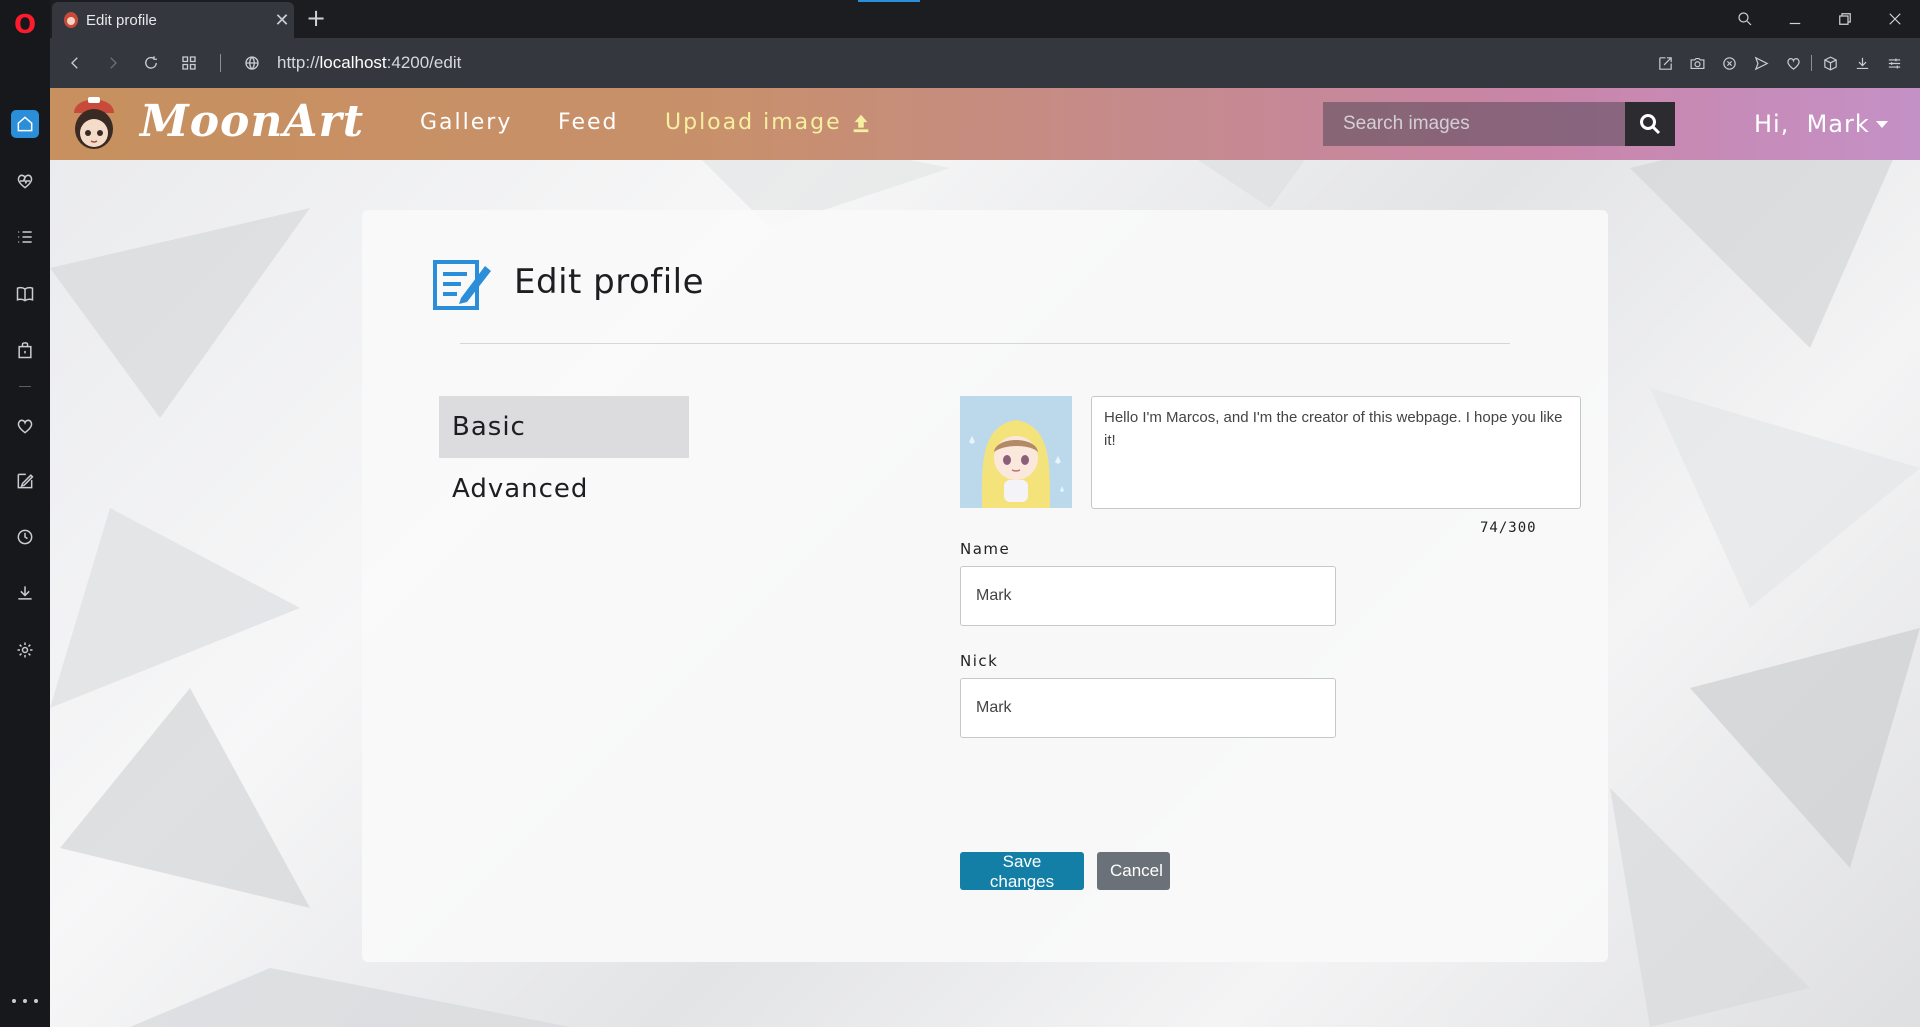  What do you see at coordinates (25, 124) in the screenshot?
I see `home-icon` at bounding box center [25, 124].